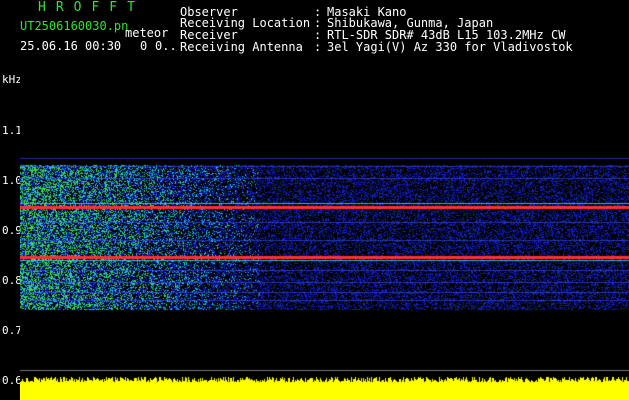 The width and height of the screenshot is (629, 400). I want to click on timestamp: 25.06.16 00:30, so click(71, 46).